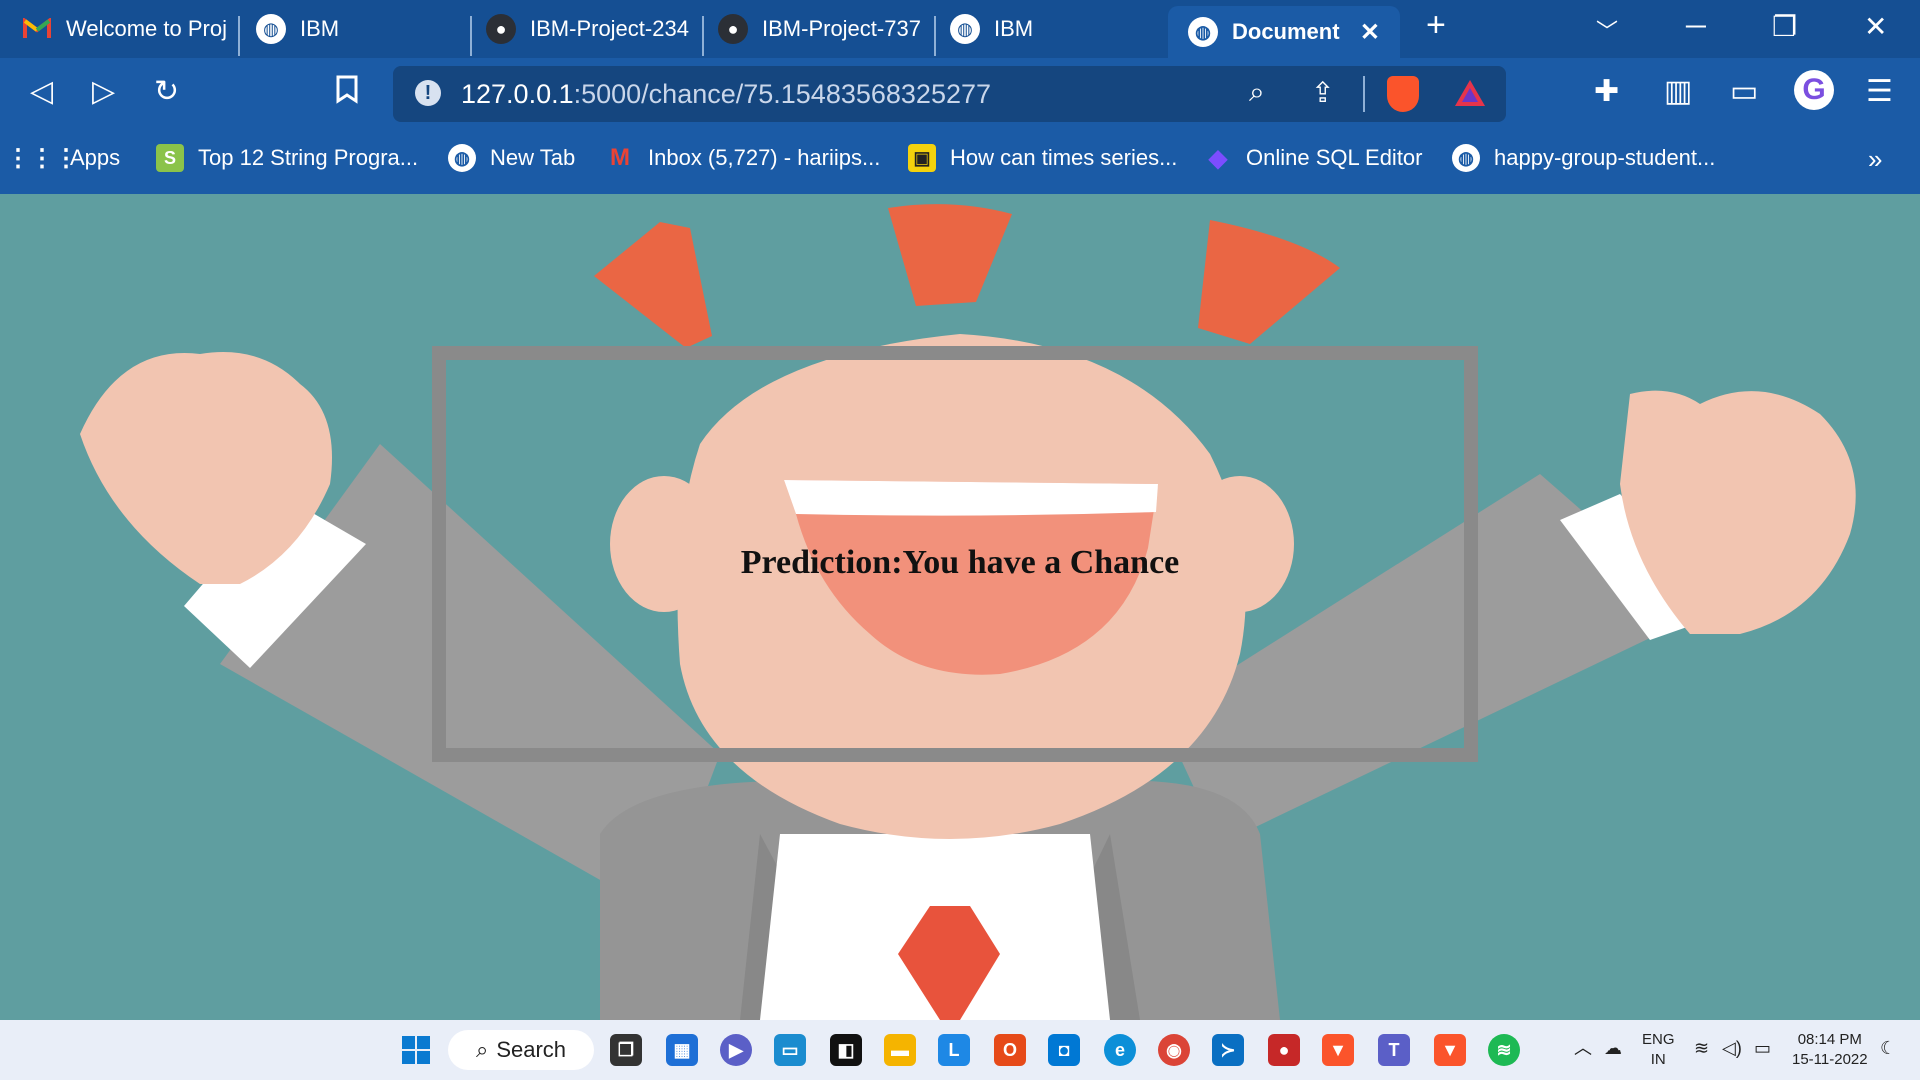  I want to click on region-code: IN, so click(1658, 1059).